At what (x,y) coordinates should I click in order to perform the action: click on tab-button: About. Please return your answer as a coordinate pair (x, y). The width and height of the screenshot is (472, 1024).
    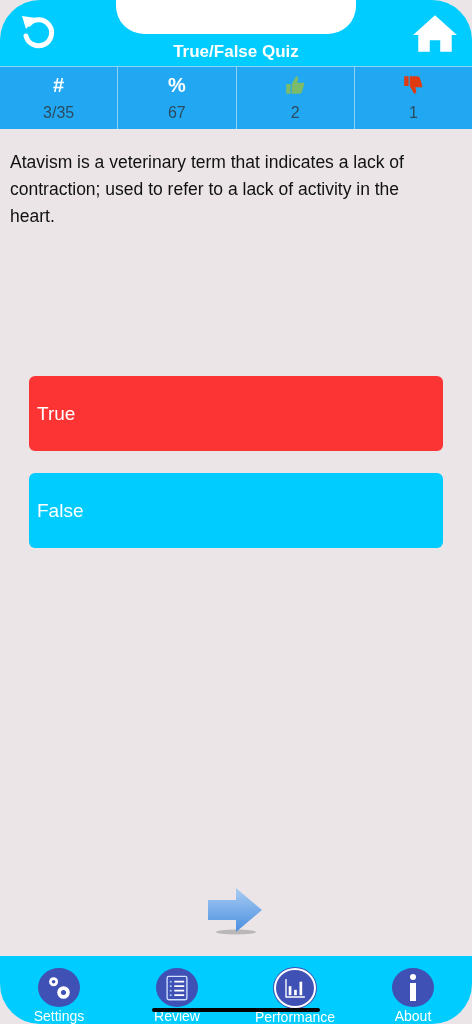
    Looking at the image, I should click on (413, 990).